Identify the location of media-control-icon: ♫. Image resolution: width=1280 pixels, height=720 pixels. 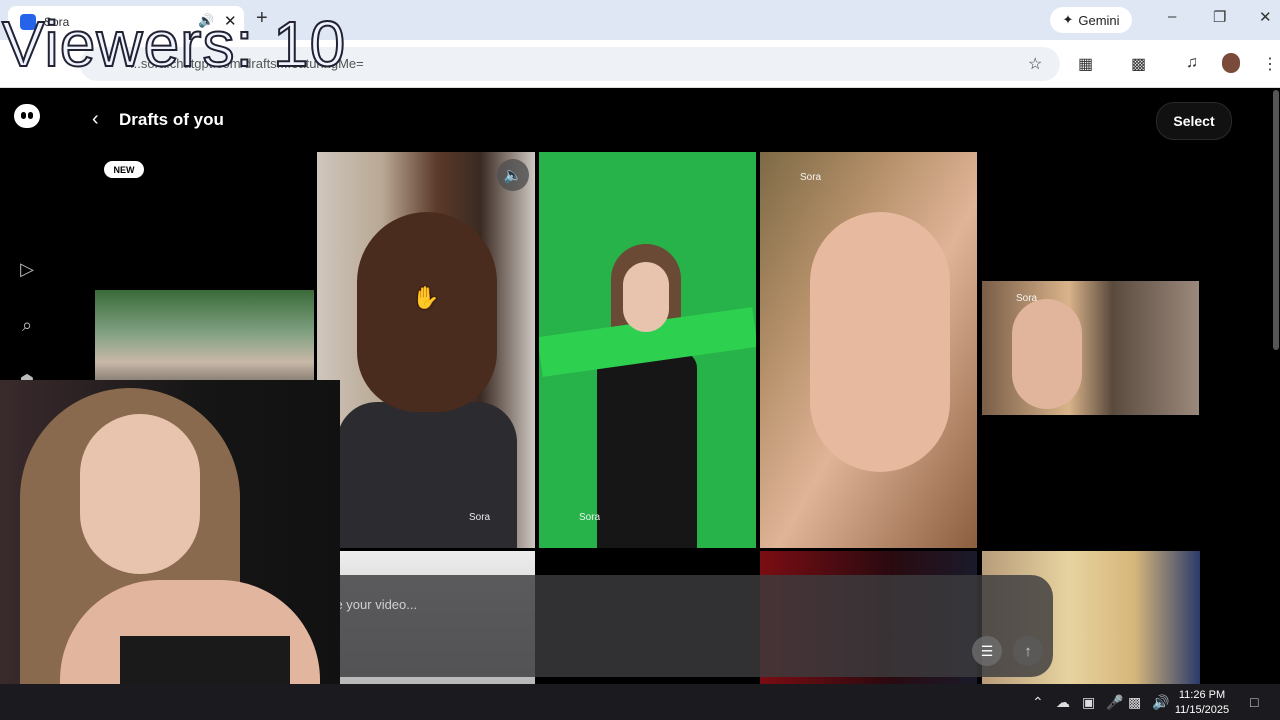
(1192, 63).